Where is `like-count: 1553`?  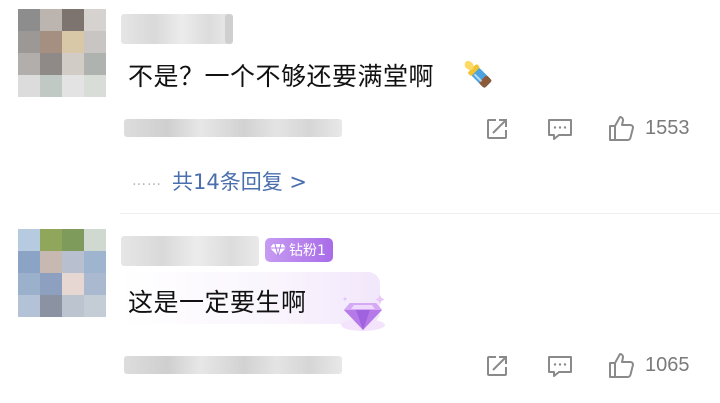 like-count: 1553 is located at coordinates (667, 127).